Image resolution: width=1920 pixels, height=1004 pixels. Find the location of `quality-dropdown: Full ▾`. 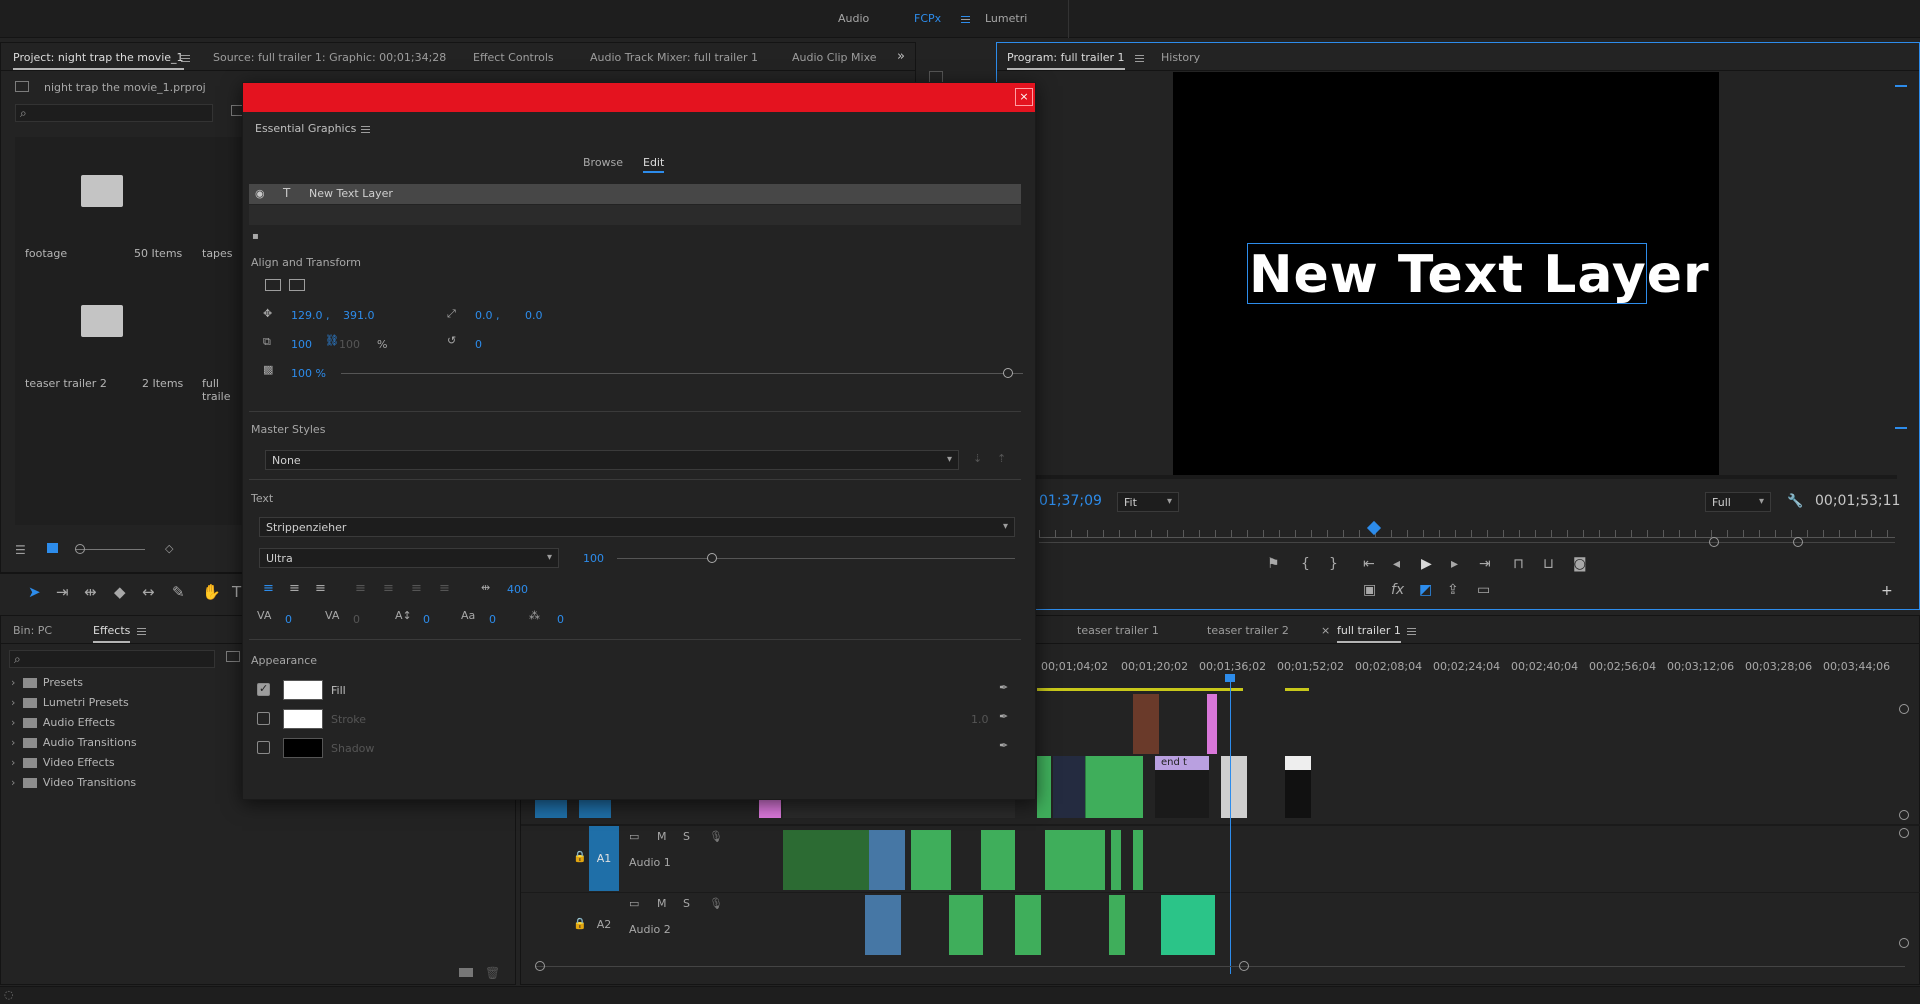

quality-dropdown: Full ▾ is located at coordinates (1738, 502).